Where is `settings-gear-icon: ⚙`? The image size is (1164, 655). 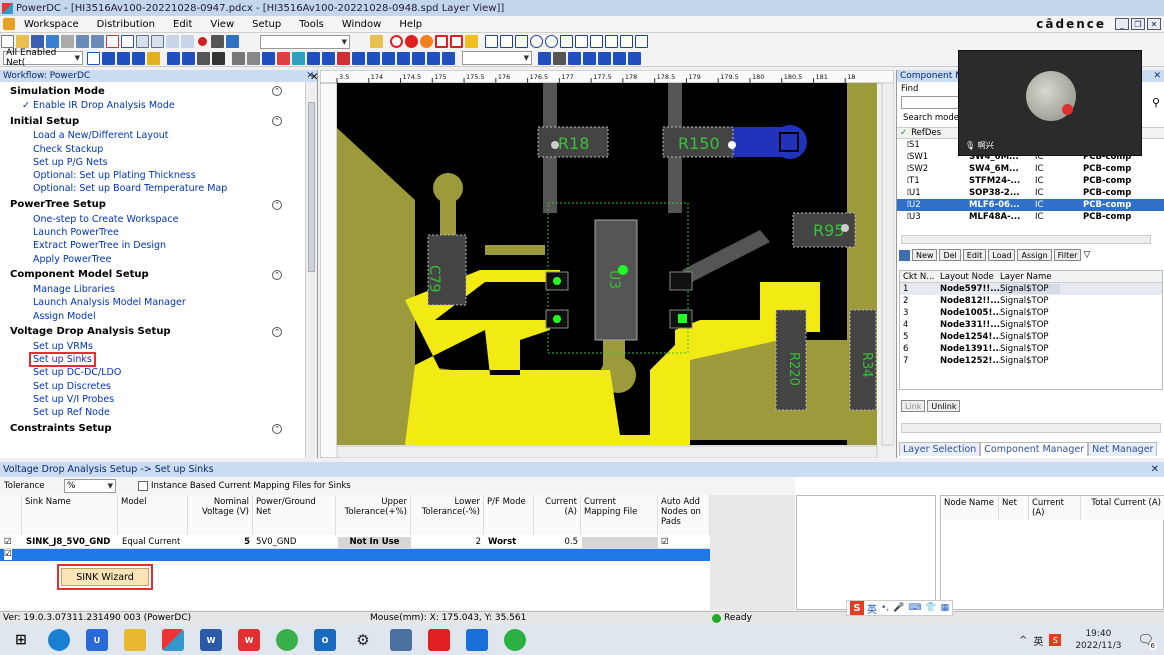
settings-gear-icon: ⚙ is located at coordinates (363, 640).